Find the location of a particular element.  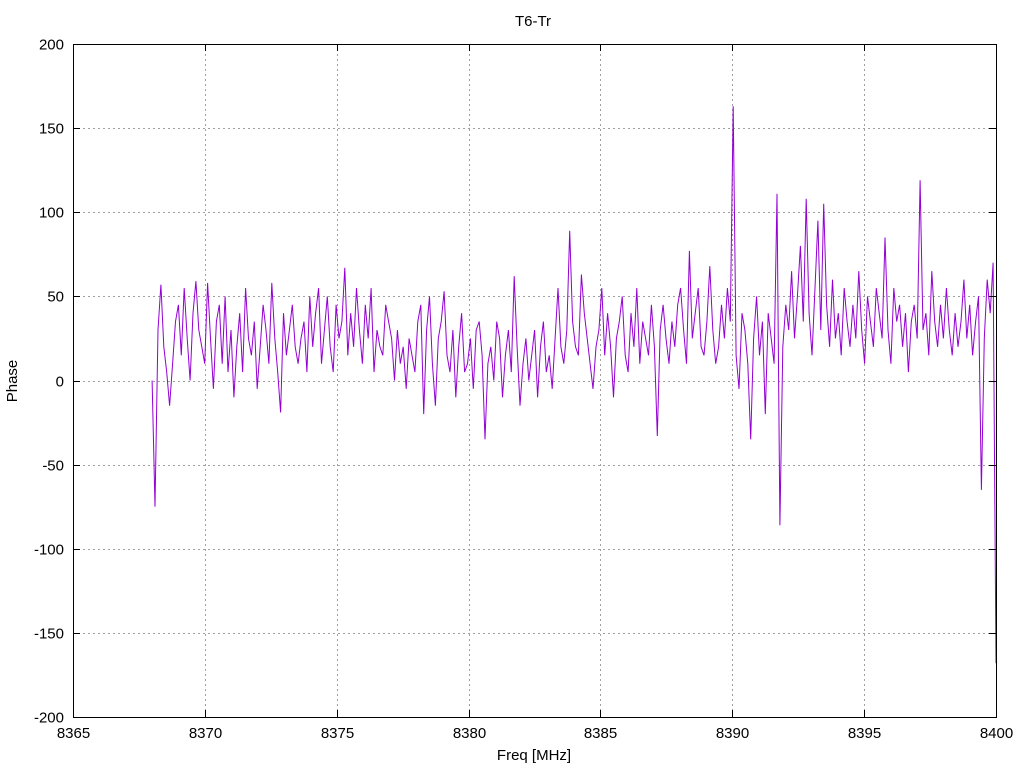

x-tick-labels: 8365 8370 8375 8380 8385 8390 8395 8400 is located at coordinates (535, 733).